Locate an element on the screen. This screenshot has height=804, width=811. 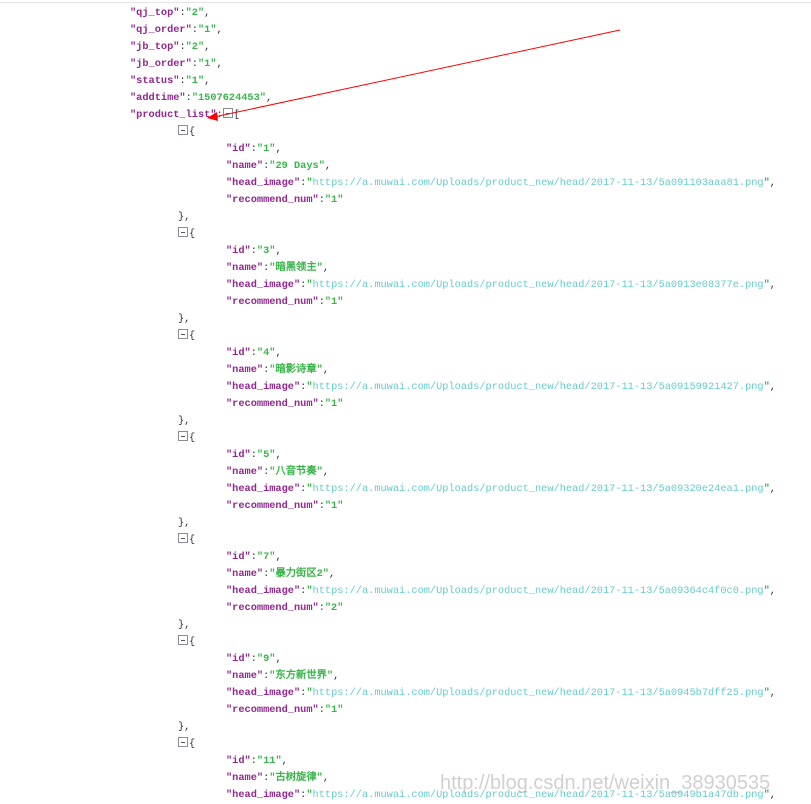
red-annotation-arrow is located at coordinates (414, 75).